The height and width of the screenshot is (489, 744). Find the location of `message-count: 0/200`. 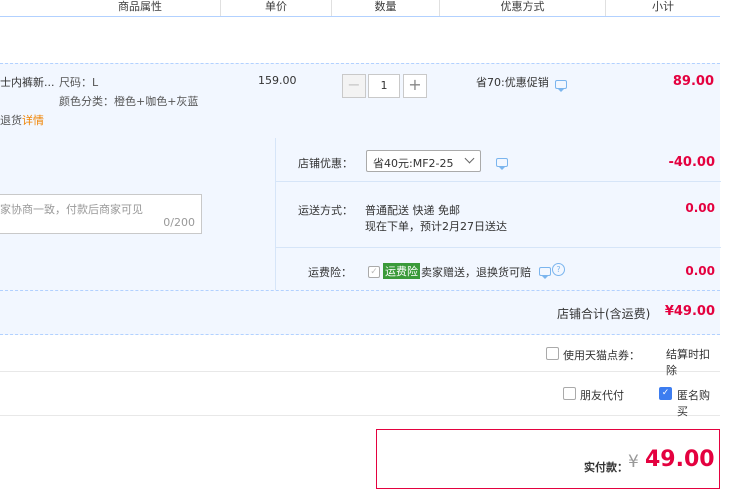

message-count: 0/200 is located at coordinates (179, 222).